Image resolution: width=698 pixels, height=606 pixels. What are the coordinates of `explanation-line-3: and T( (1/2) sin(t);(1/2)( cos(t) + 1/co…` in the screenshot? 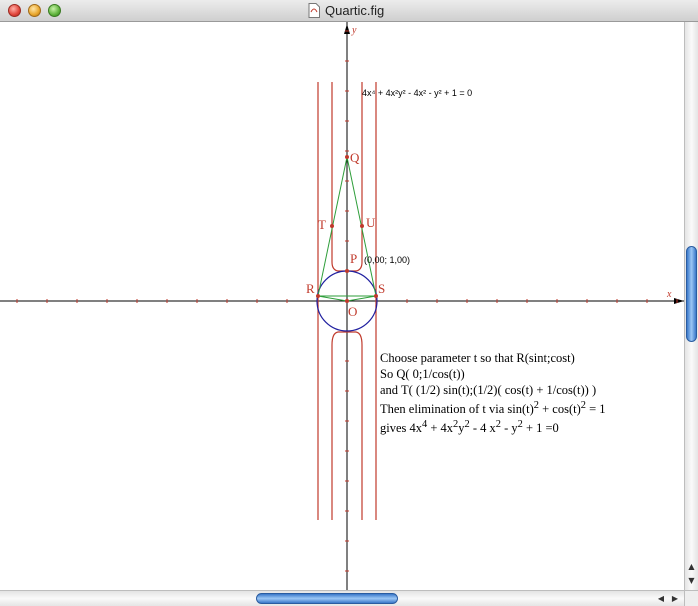 It's located at (488, 390).